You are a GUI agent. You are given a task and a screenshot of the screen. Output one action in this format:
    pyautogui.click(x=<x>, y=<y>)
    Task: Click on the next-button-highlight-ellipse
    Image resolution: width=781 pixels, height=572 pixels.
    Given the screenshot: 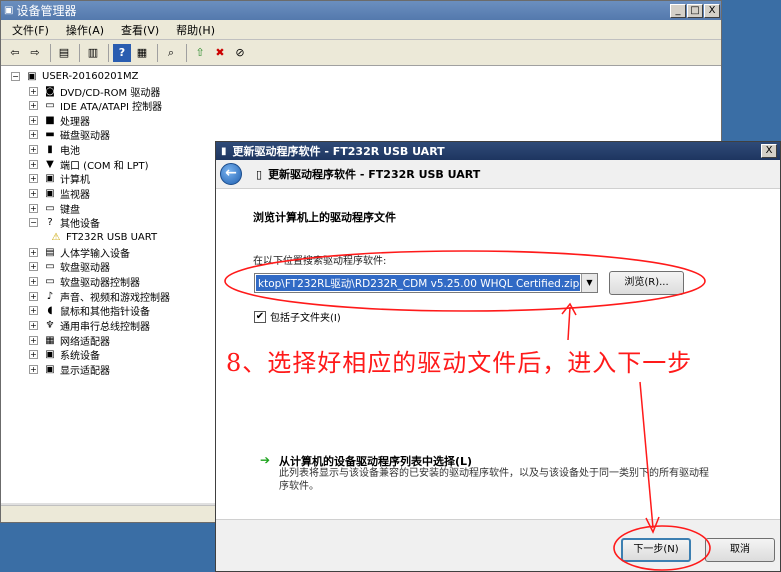 What is the action you would take?
    pyautogui.click(x=662, y=548)
    